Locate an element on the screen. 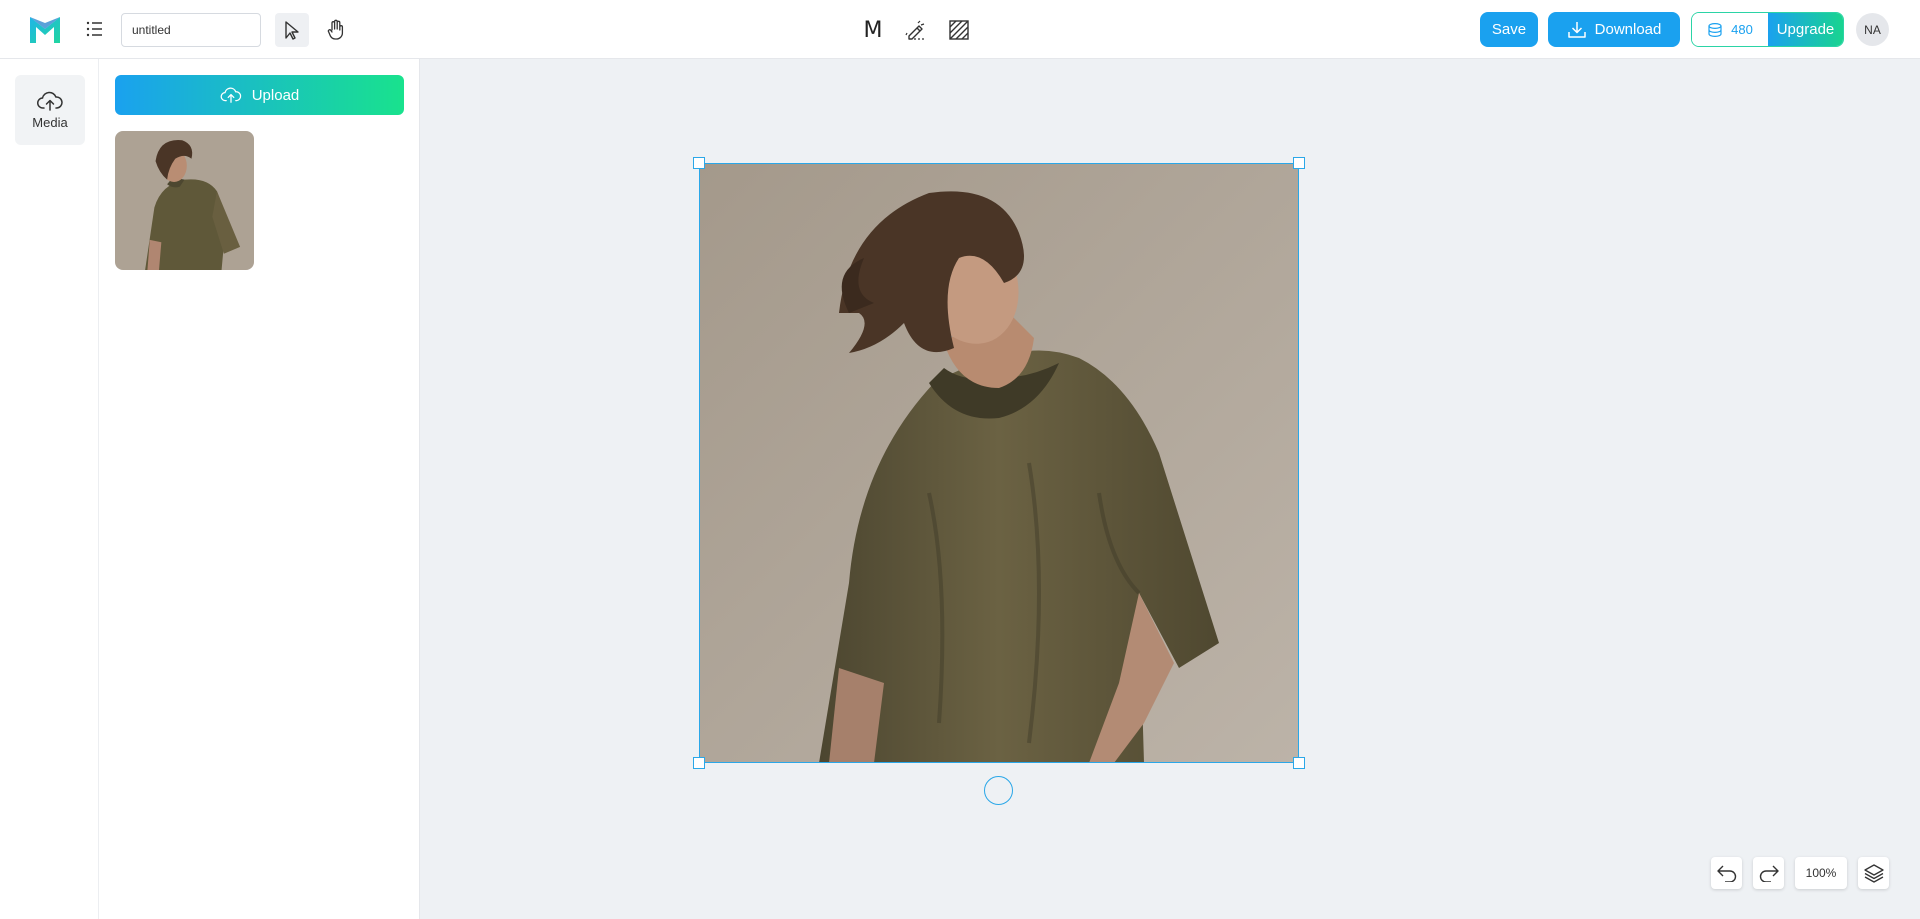 Image resolution: width=1920 pixels, height=919 pixels. download-icon is located at coordinates (1576, 29).